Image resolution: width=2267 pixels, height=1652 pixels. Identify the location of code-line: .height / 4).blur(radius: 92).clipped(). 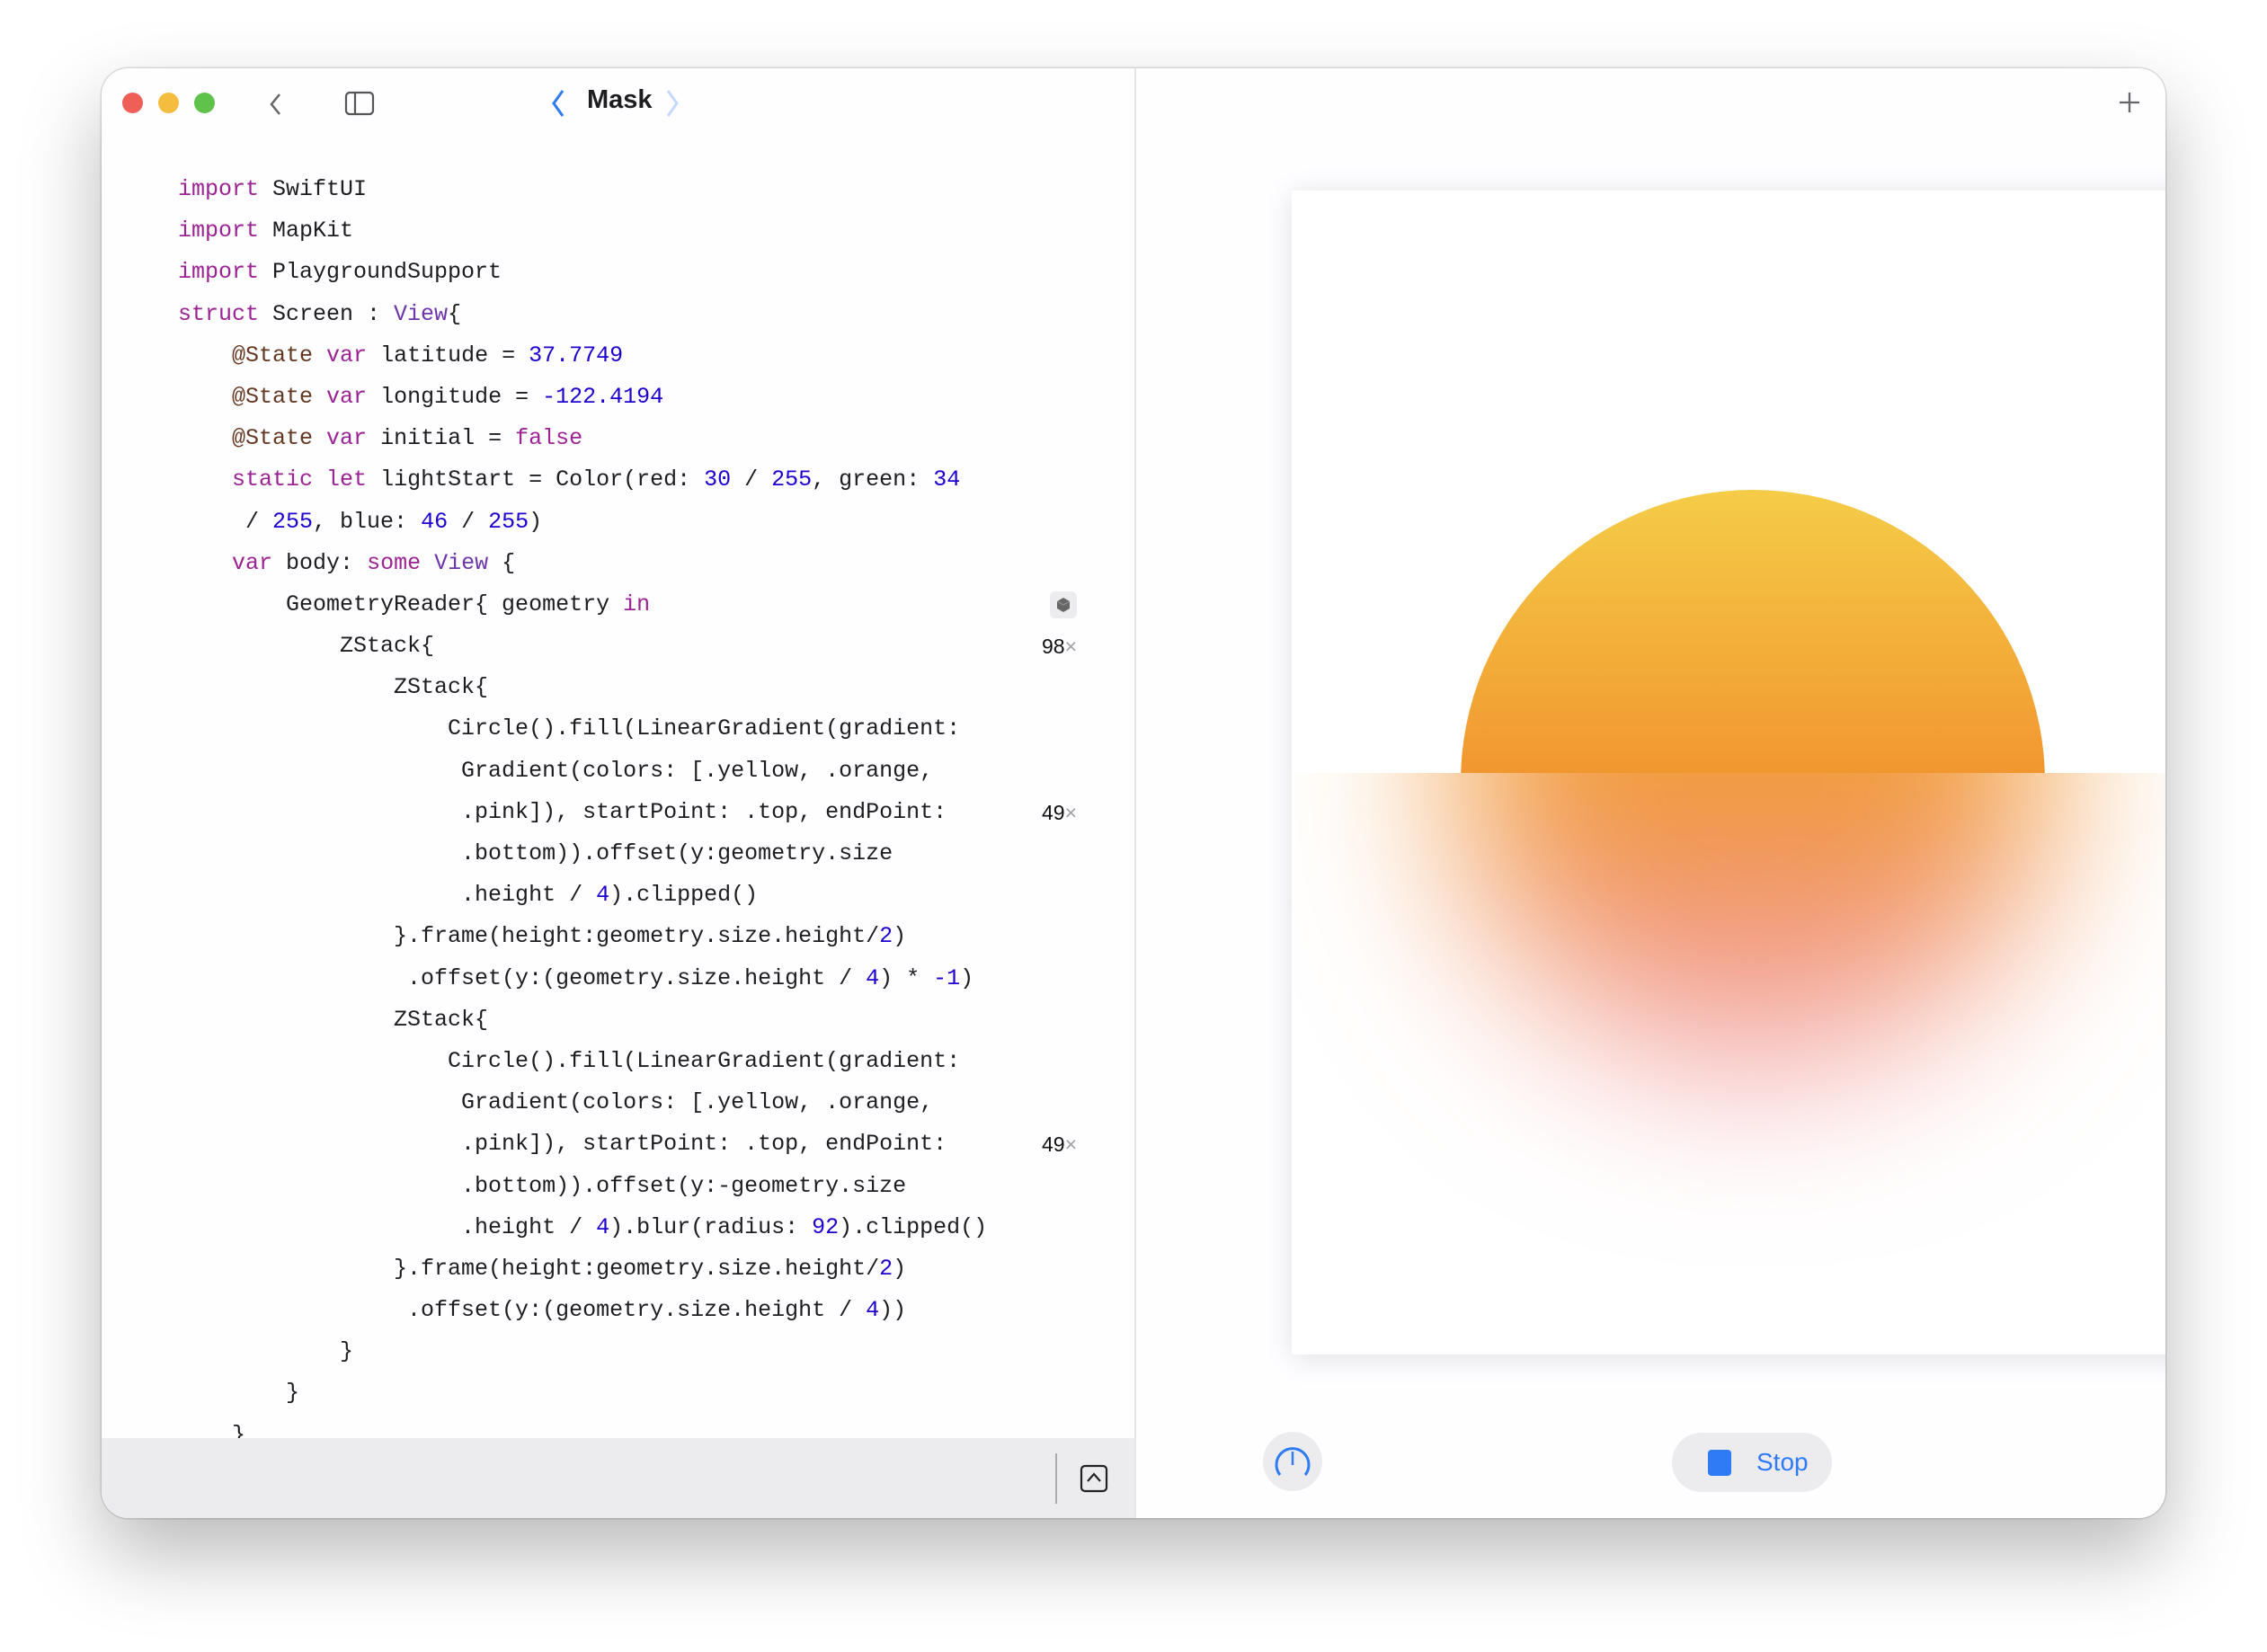
(627, 1227).